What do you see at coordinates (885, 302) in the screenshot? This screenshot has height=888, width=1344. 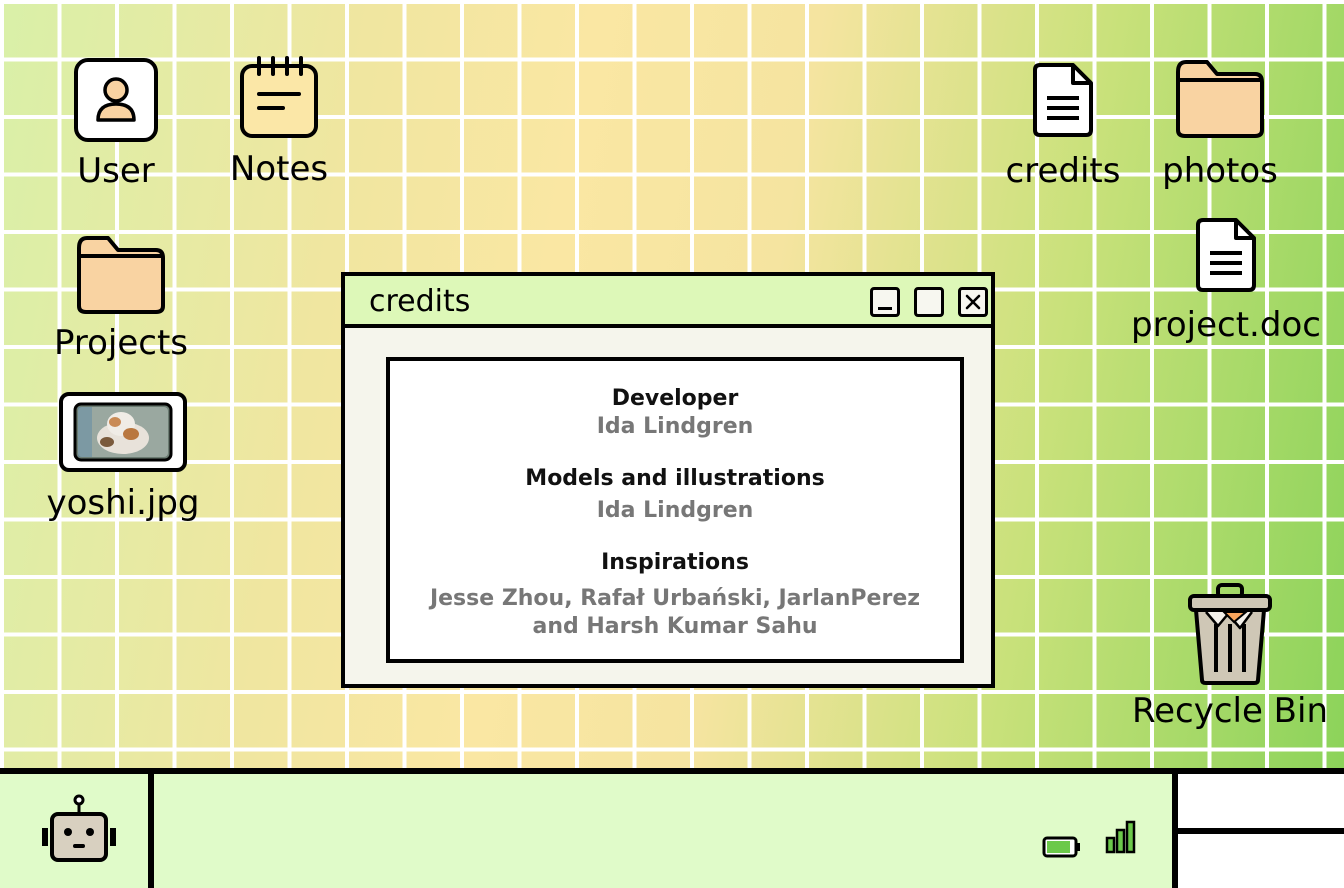 I see `minimize-button` at bounding box center [885, 302].